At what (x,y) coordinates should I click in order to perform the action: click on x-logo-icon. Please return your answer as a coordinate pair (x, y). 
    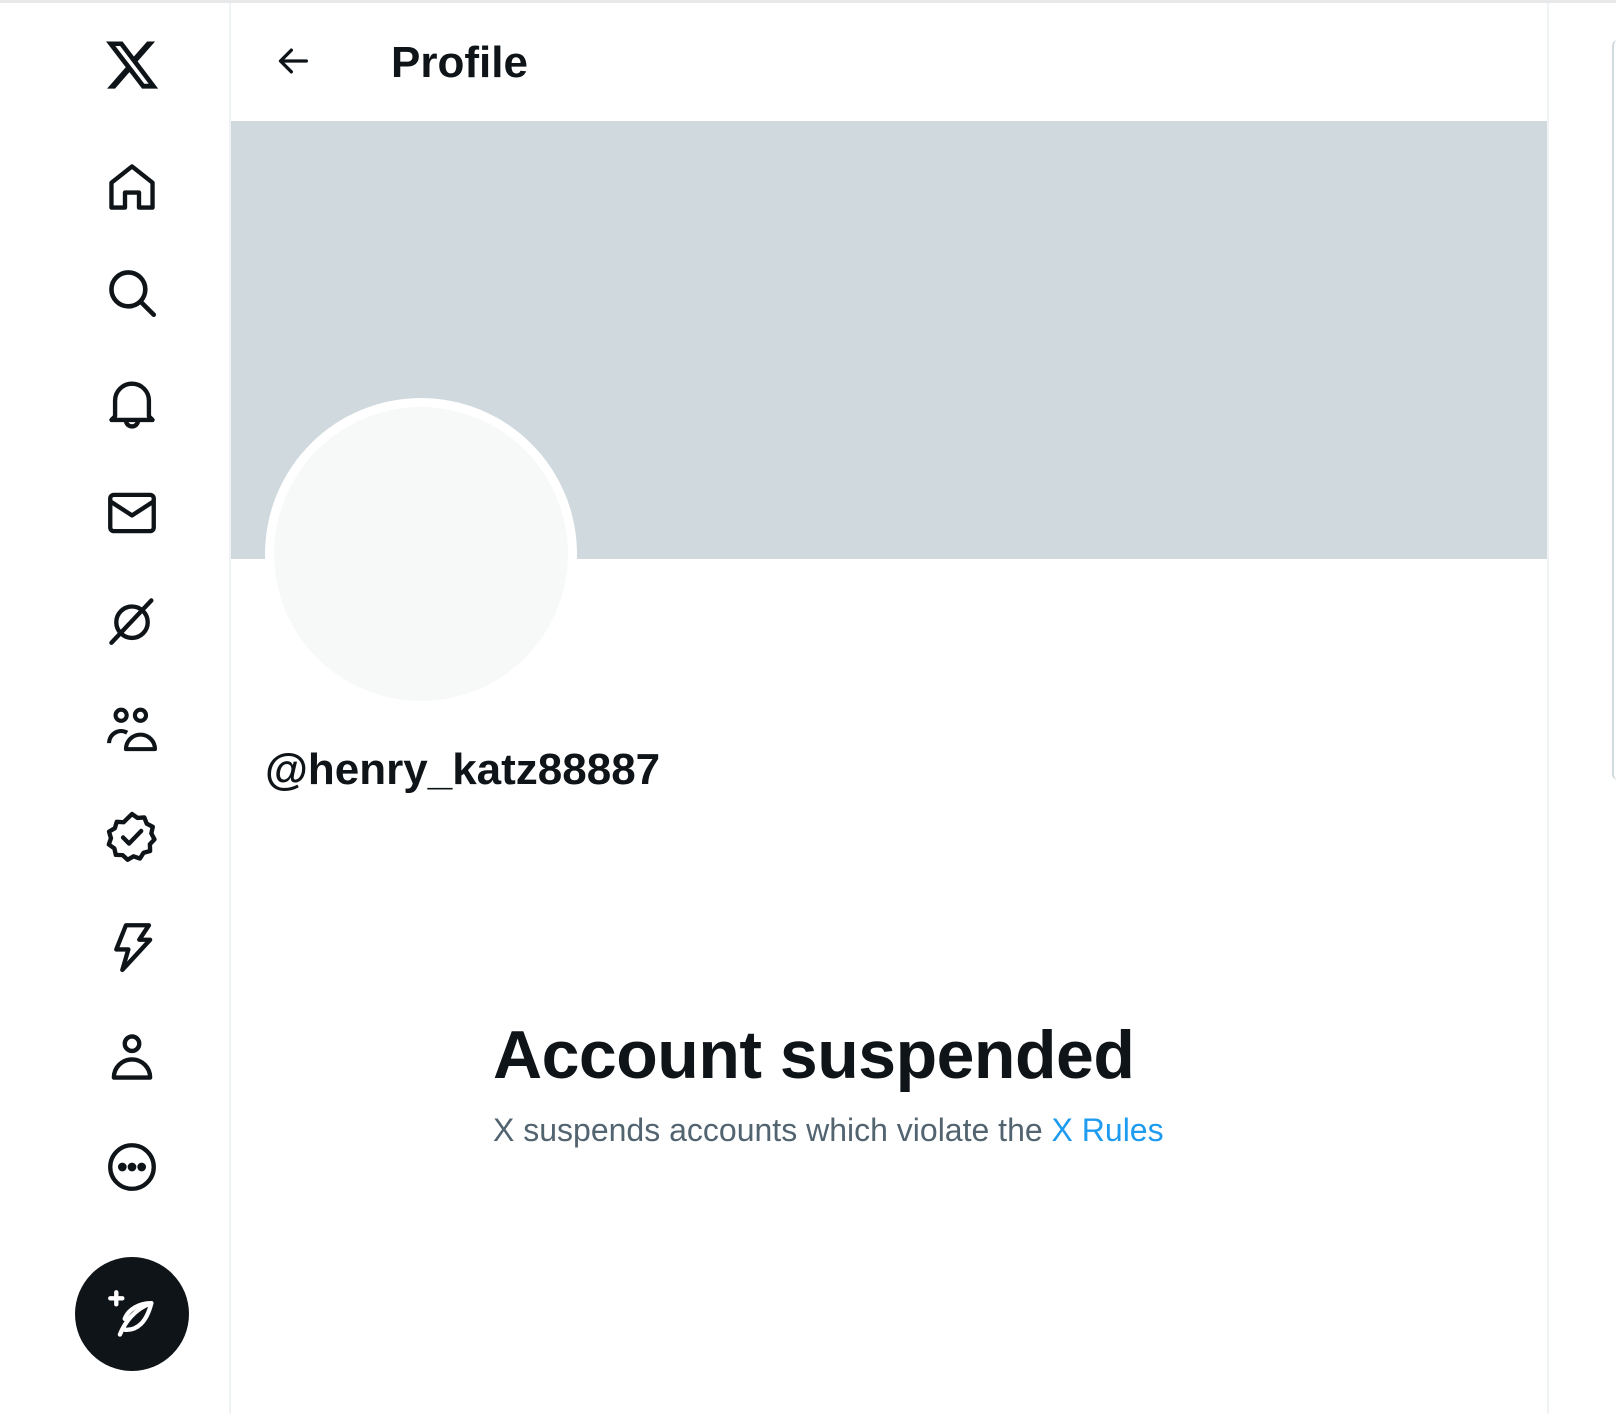
    Looking at the image, I should click on (132, 65).